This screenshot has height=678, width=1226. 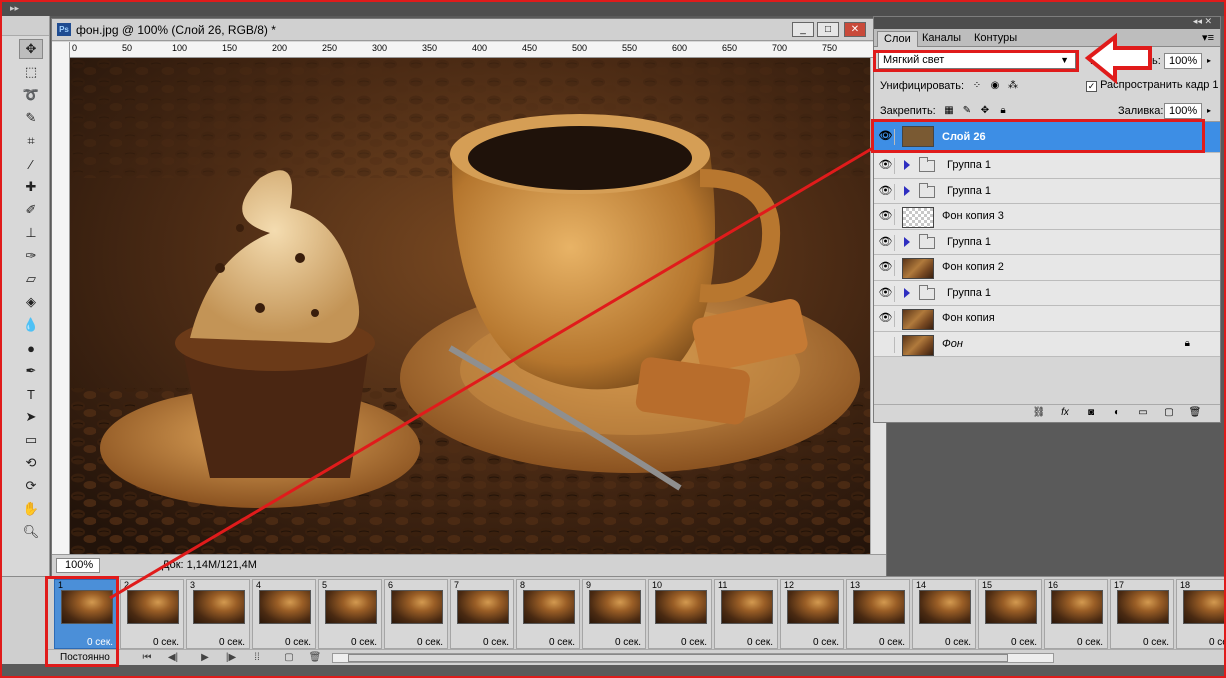 What do you see at coordinates (1118, 58) in the screenshot?
I see `annotation-arrow-icon` at bounding box center [1118, 58].